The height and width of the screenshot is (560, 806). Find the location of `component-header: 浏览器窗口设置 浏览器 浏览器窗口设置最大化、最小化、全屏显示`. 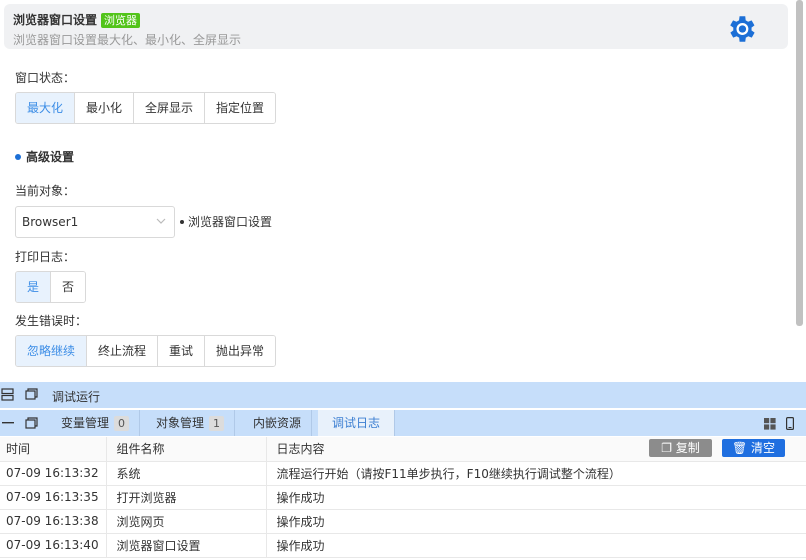

component-header: 浏览器窗口设置 浏览器 浏览器窗口设置最大化、最小化、全屏显示 is located at coordinates (396, 26).